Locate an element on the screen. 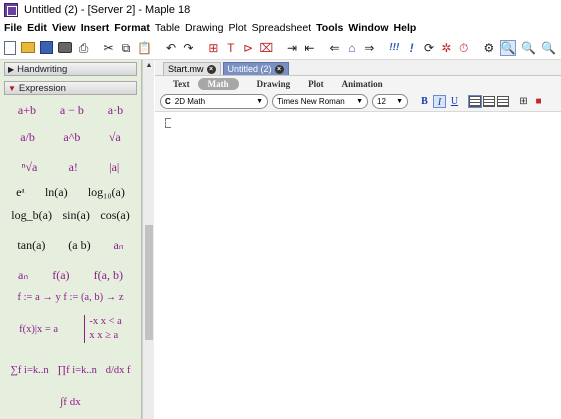  execute-all-icon: !!! is located at coordinates (394, 47).